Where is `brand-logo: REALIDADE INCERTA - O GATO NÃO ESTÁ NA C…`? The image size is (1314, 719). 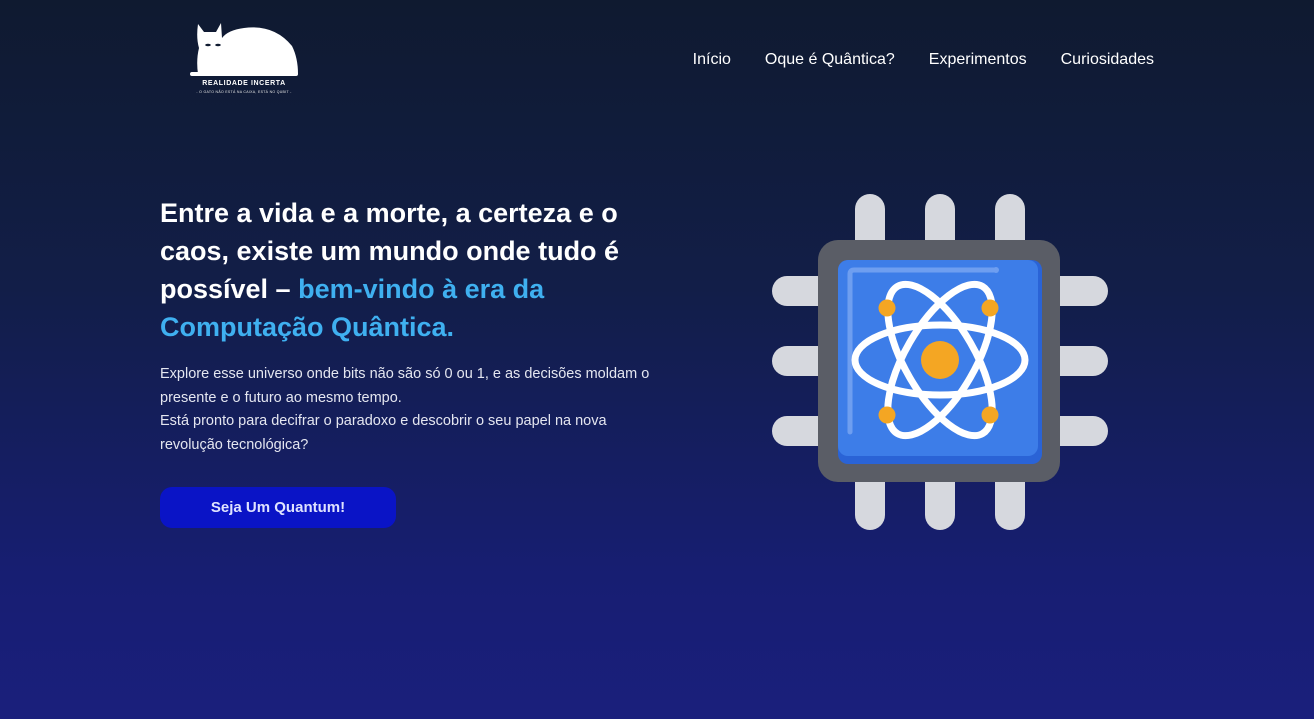 brand-logo: REALIDADE INCERTA - O GATO NÃO ESTÁ NA C… is located at coordinates (246, 60).